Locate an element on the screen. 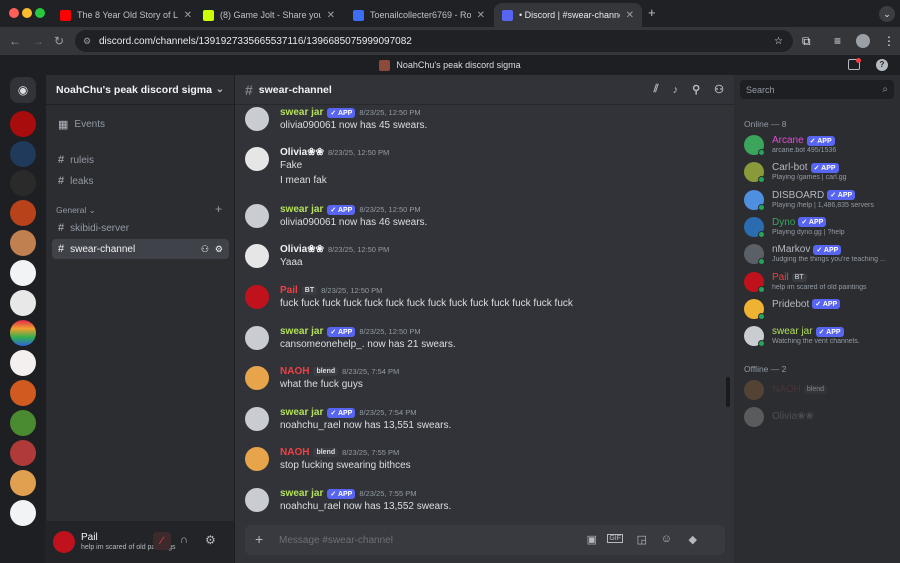 This screenshot has width=900, height=563. scrollbar is located at coordinates (728, 392).